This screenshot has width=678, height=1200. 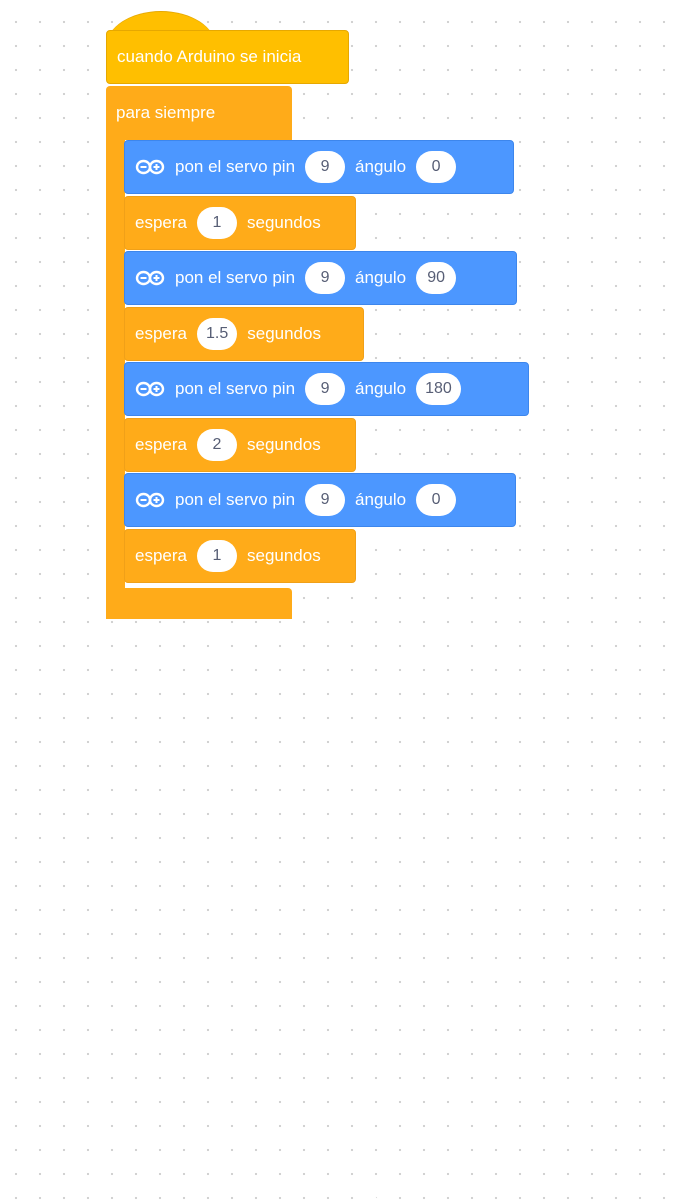 What do you see at coordinates (115, 364) in the screenshot?
I see `forever-block-arm` at bounding box center [115, 364].